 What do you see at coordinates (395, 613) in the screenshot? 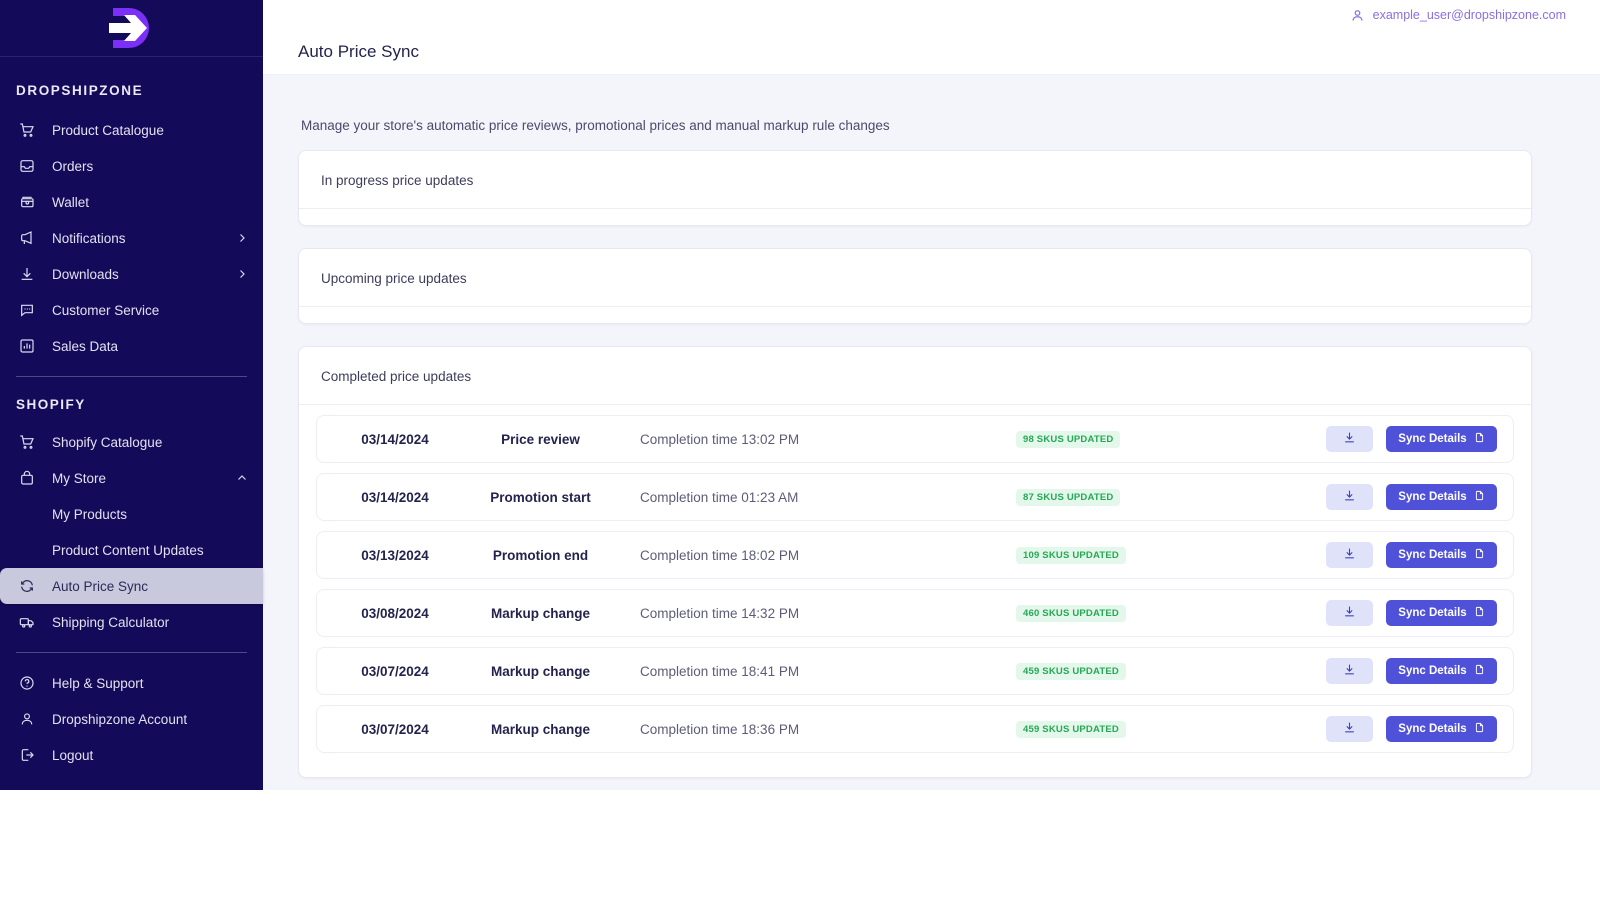
I see `row-date: 03/08/2024` at bounding box center [395, 613].